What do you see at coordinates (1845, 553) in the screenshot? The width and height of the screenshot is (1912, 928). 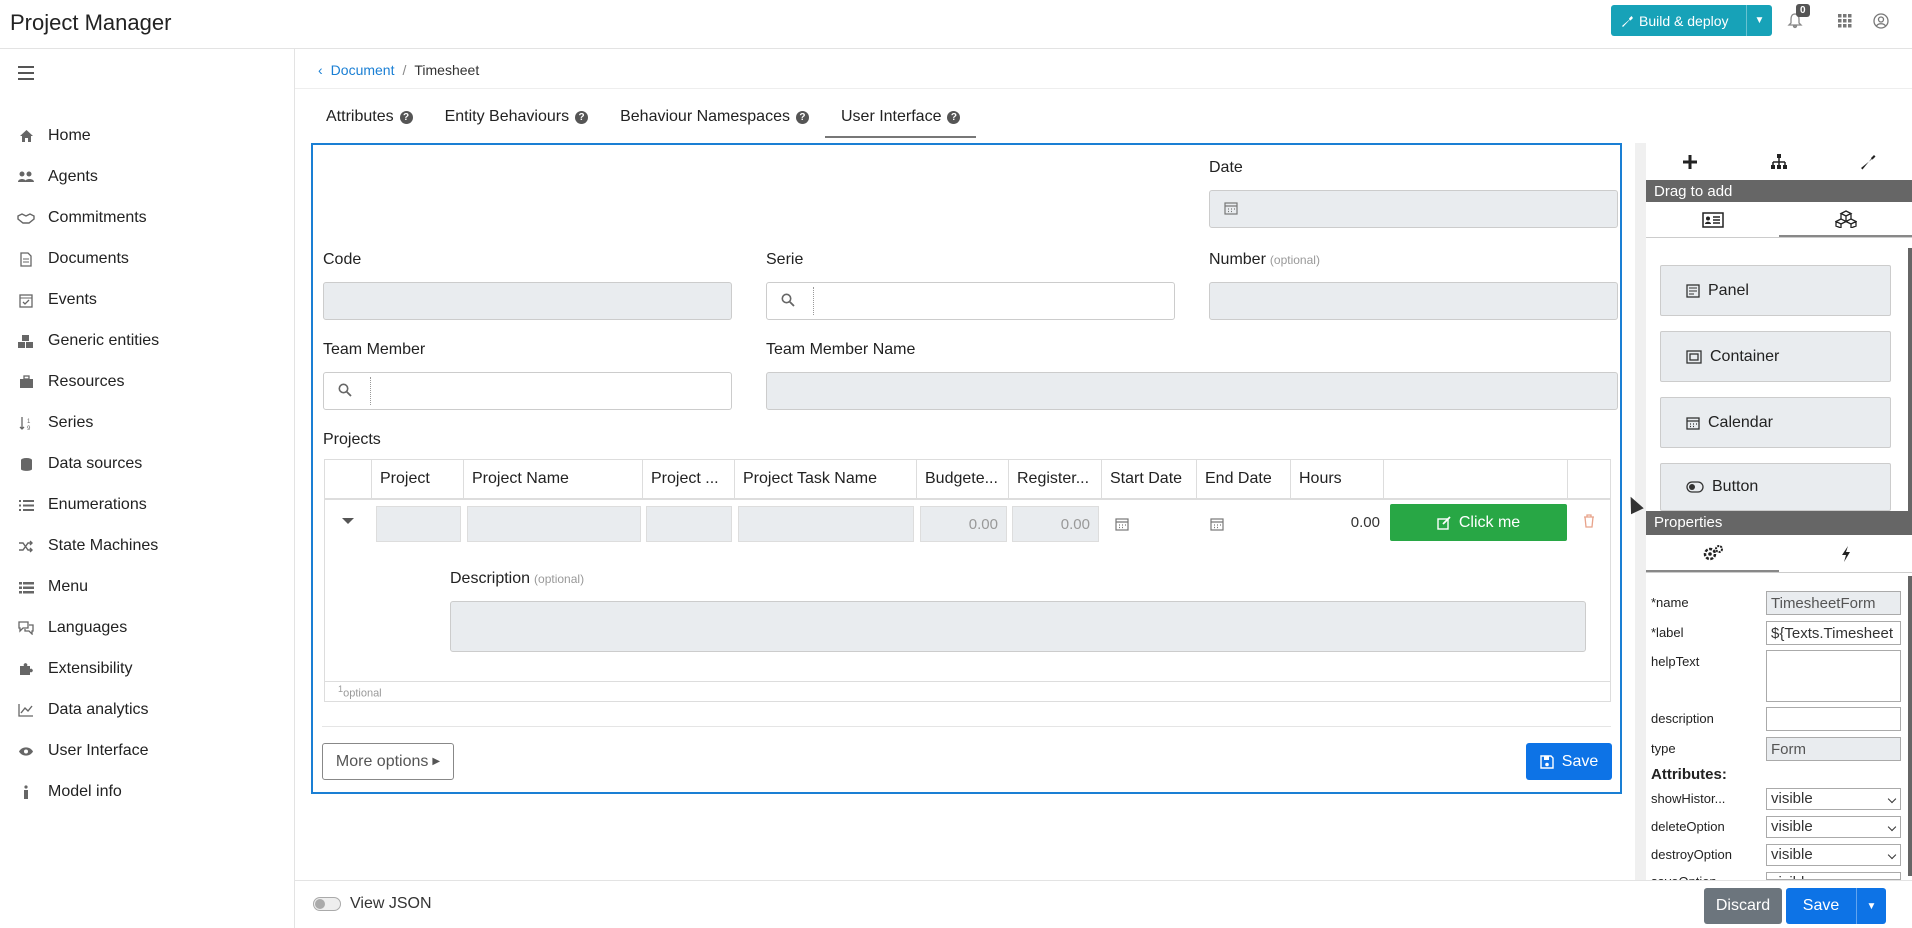 I see `bolt-tab-icon` at bounding box center [1845, 553].